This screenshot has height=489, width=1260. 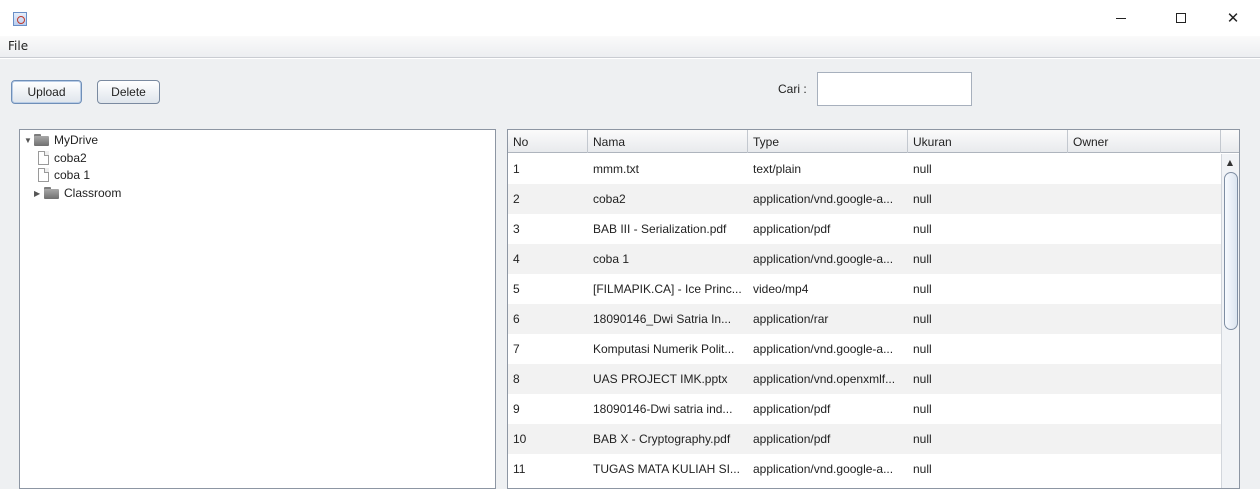 I want to click on column-header-type: Type, so click(x=828, y=141).